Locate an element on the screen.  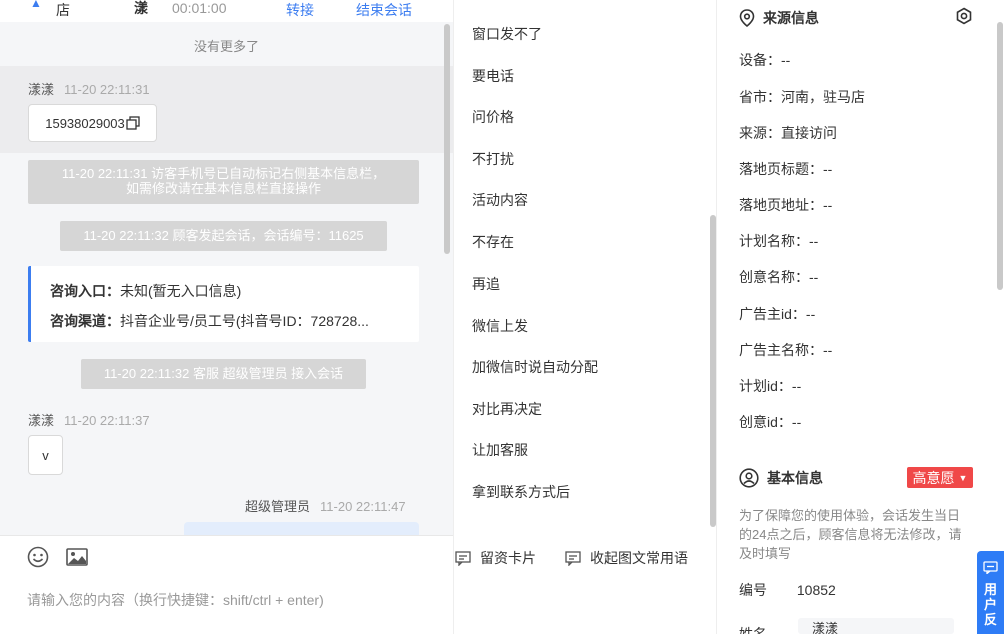
user-feedback-tab: 用 户 反 is located at coordinates (990, 592).